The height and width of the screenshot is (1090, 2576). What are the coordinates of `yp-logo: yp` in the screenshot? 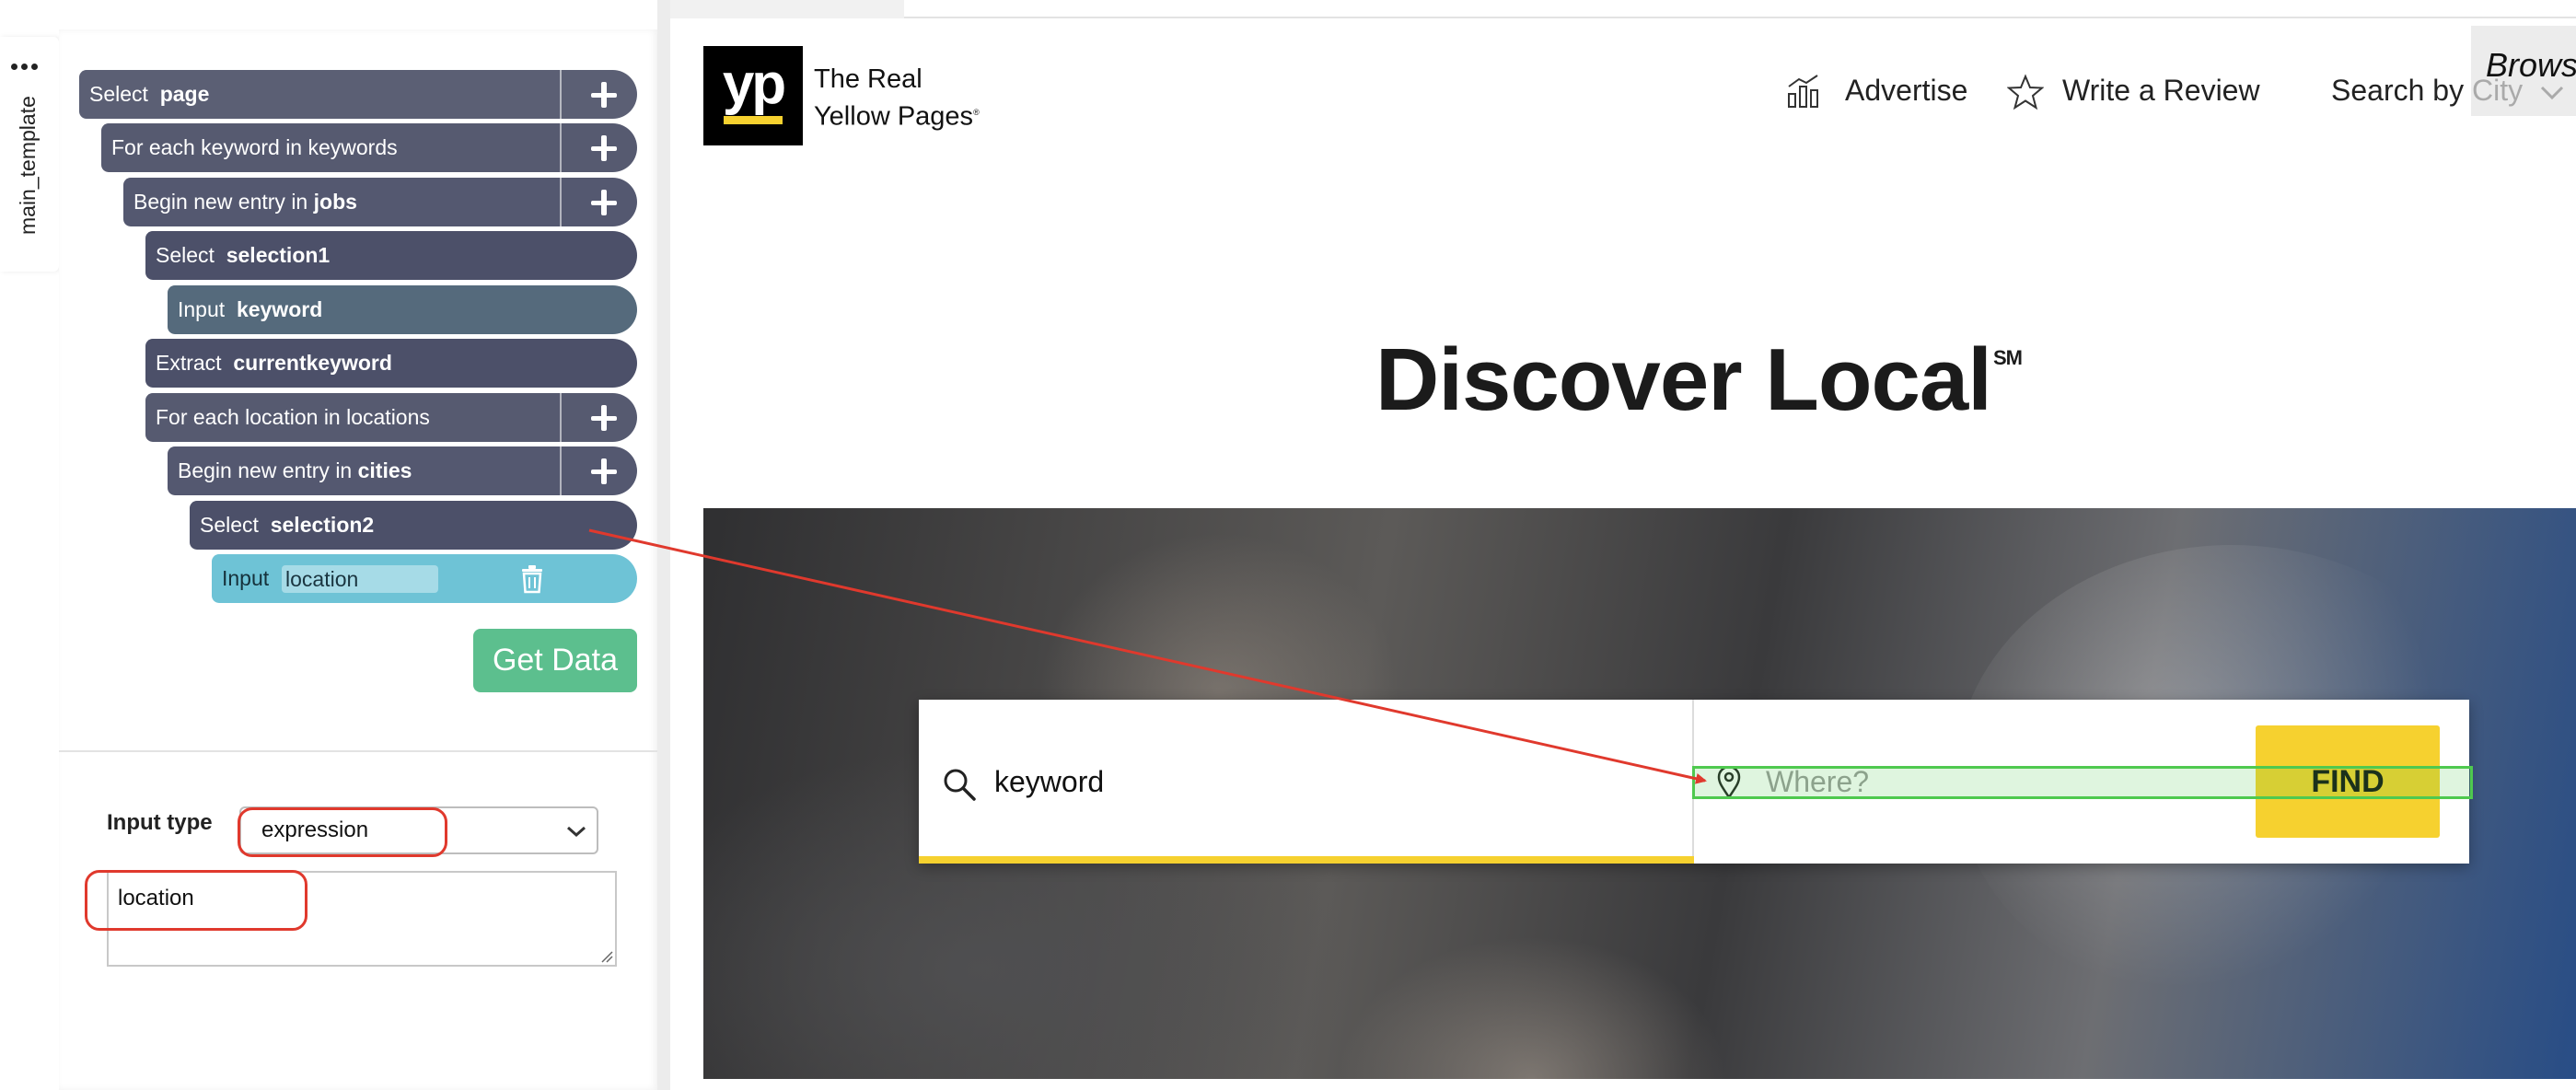 It's located at (753, 96).